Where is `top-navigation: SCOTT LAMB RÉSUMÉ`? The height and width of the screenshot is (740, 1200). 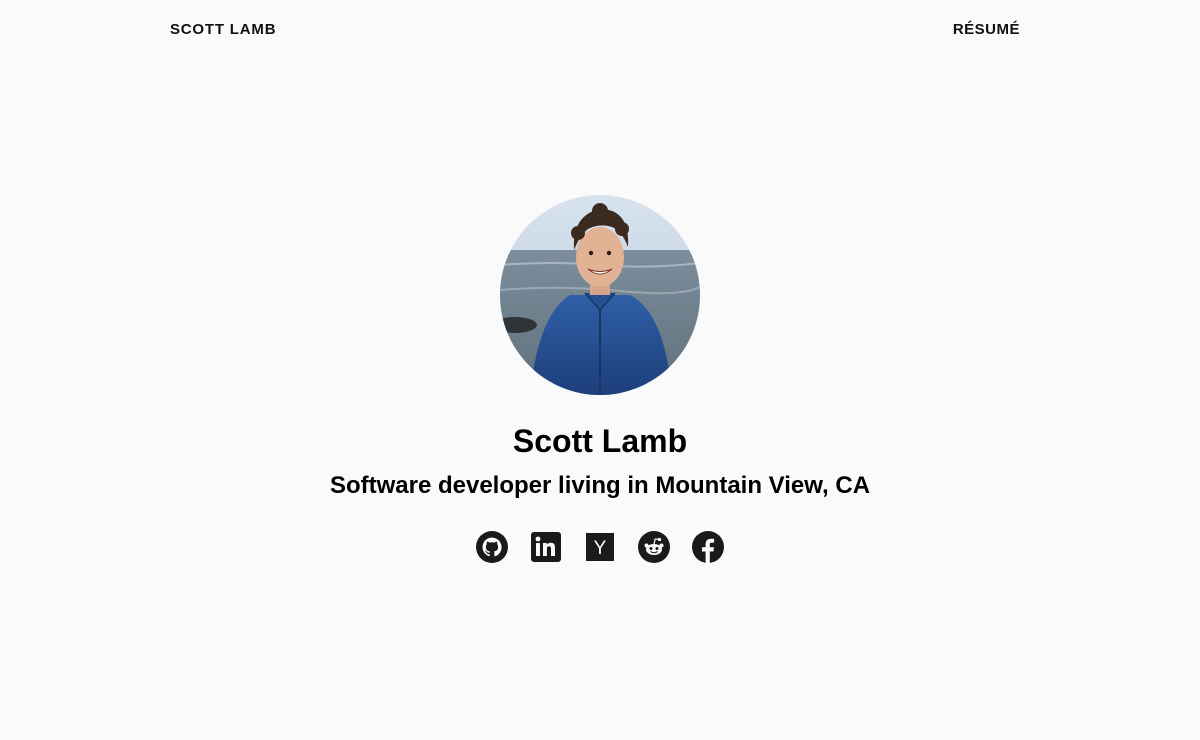 top-navigation: SCOTT LAMB RÉSUMÉ is located at coordinates (595, 30).